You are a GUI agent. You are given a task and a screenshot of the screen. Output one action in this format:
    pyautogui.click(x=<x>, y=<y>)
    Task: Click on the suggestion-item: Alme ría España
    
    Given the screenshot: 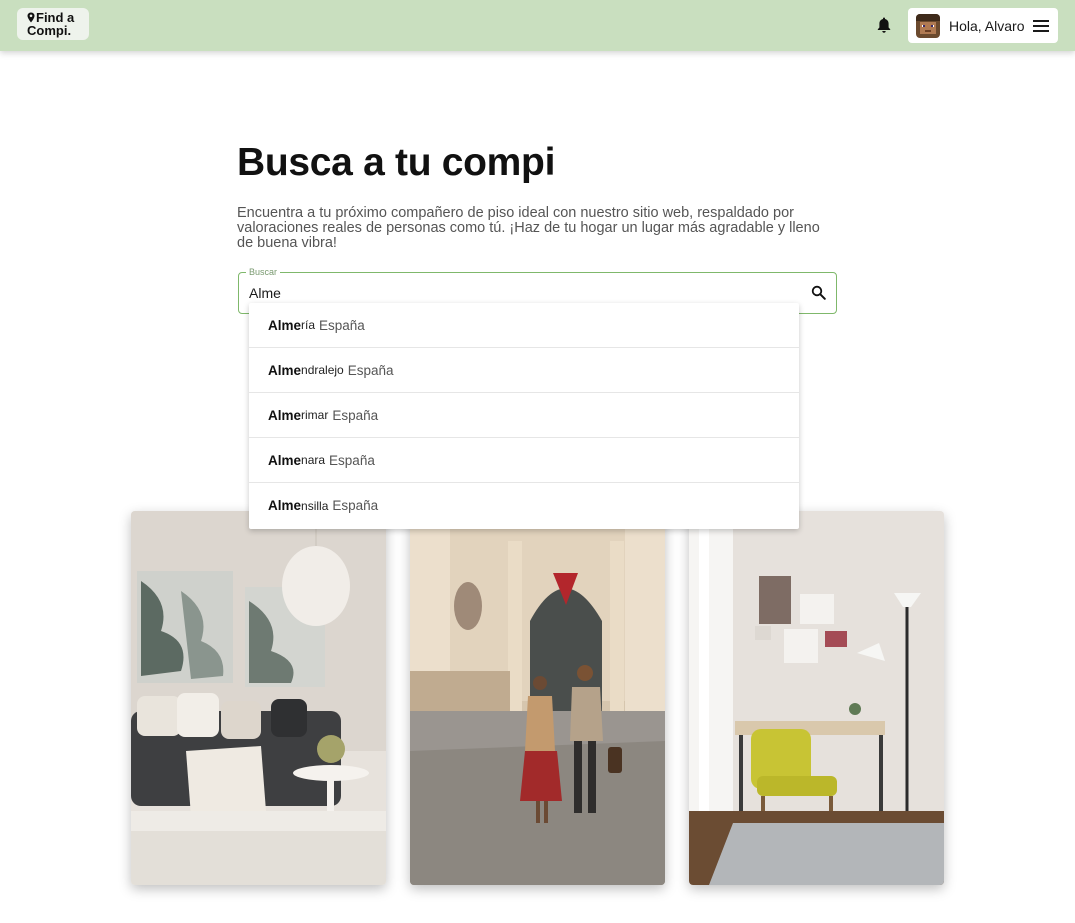 What is the action you would take?
    pyautogui.click(x=524, y=325)
    